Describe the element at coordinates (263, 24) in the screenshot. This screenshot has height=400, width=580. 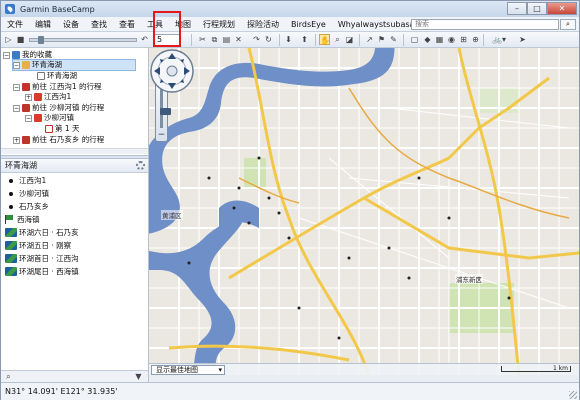
I see `menu-adventures: 探险活动` at that location.